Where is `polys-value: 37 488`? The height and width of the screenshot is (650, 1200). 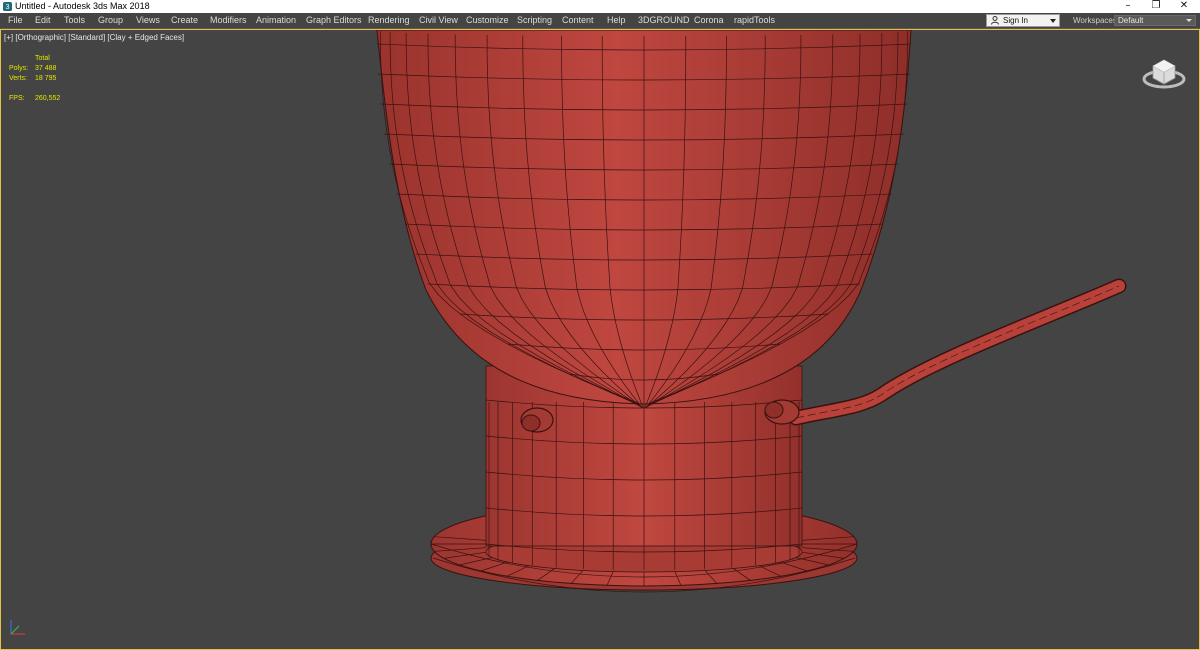
polys-value: 37 488 is located at coordinates (46, 68).